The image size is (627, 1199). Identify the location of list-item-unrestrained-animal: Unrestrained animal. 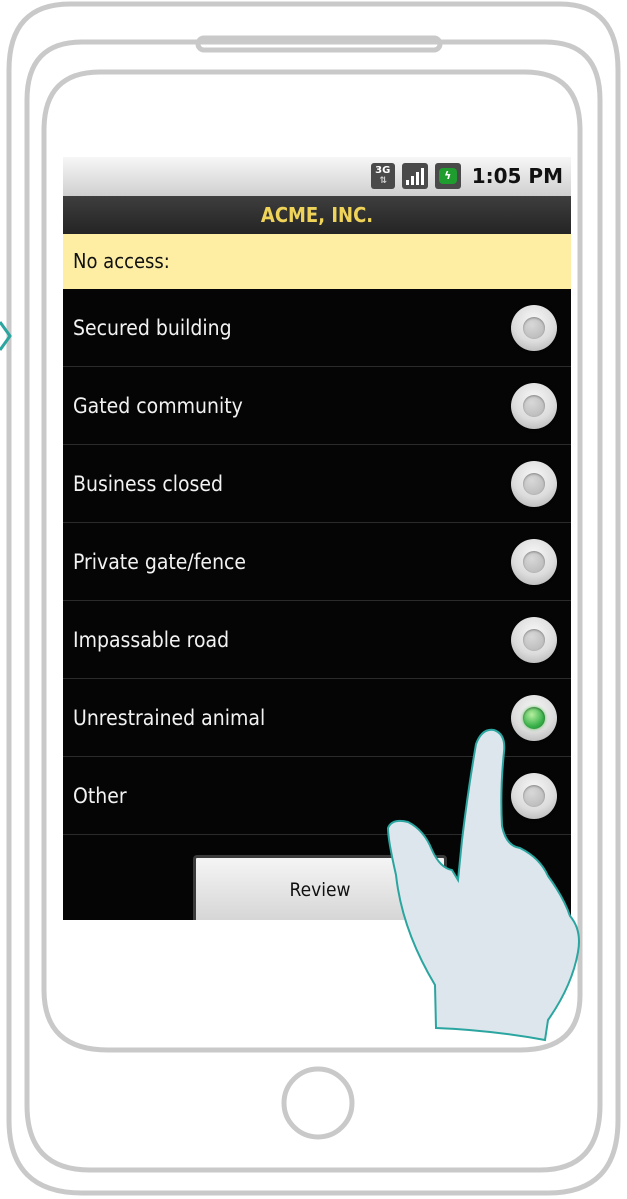
(317, 718).